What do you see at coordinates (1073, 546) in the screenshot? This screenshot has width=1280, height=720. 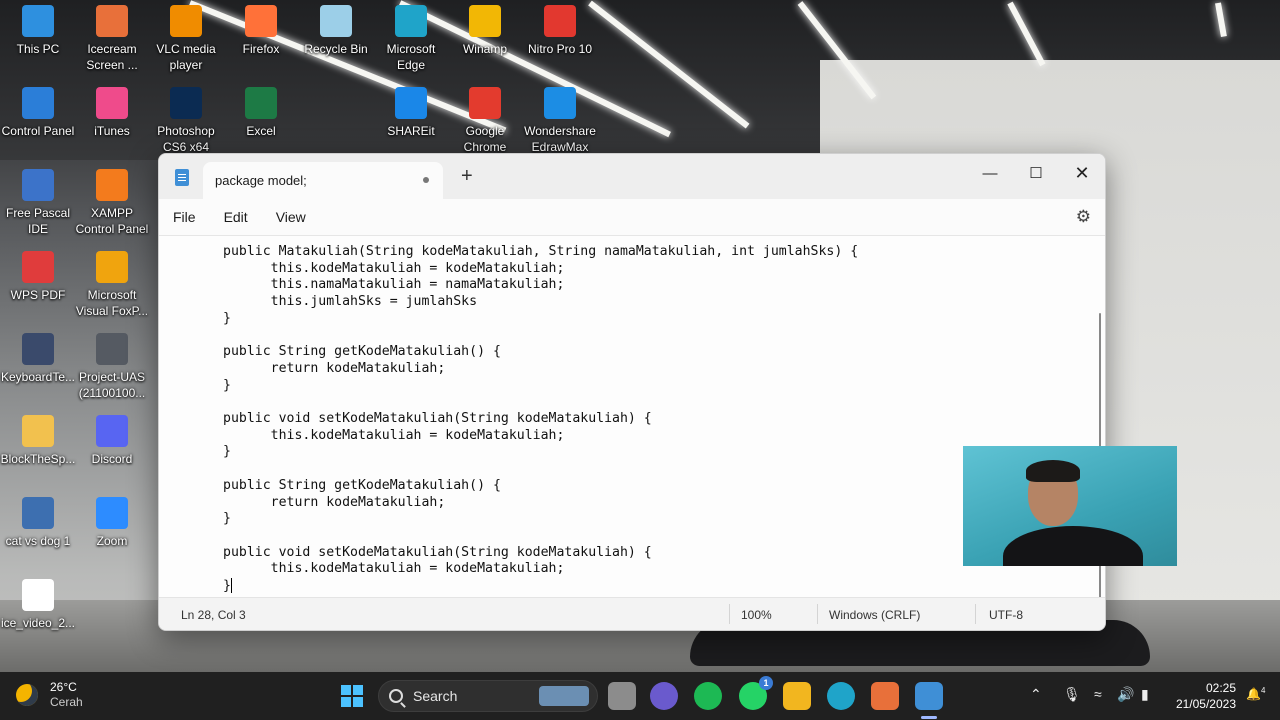 I see `person-body` at bounding box center [1073, 546].